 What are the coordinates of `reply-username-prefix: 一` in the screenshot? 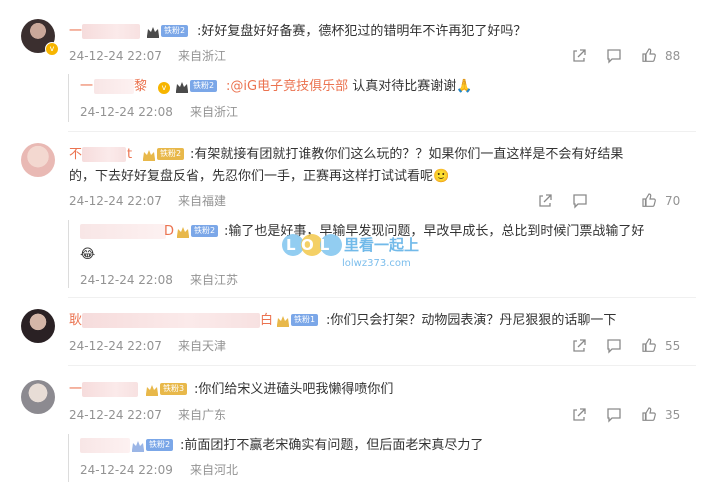 It's located at (86, 87).